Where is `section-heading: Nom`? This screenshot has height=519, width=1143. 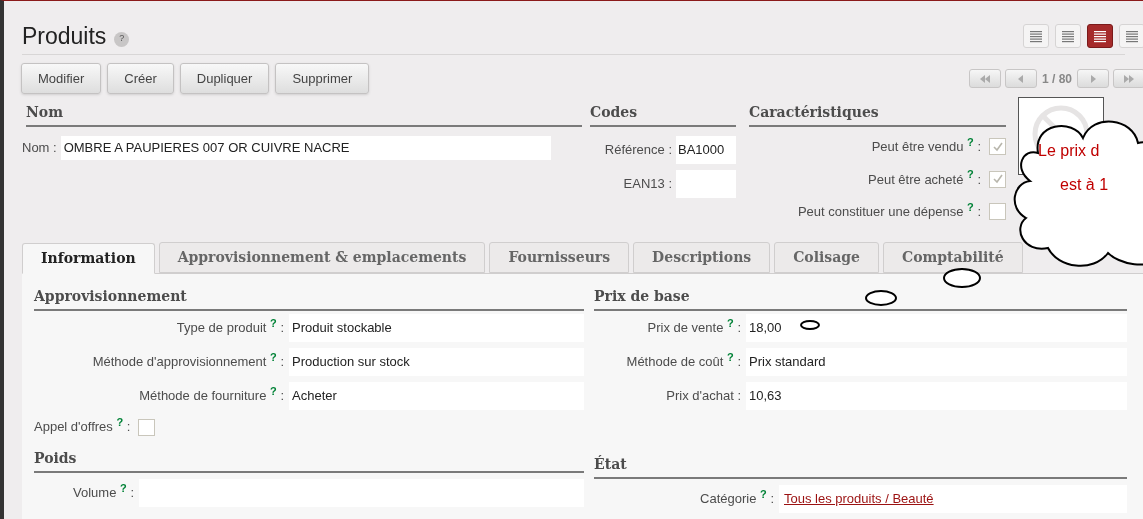
section-heading: Nom is located at coordinates (44, 112).